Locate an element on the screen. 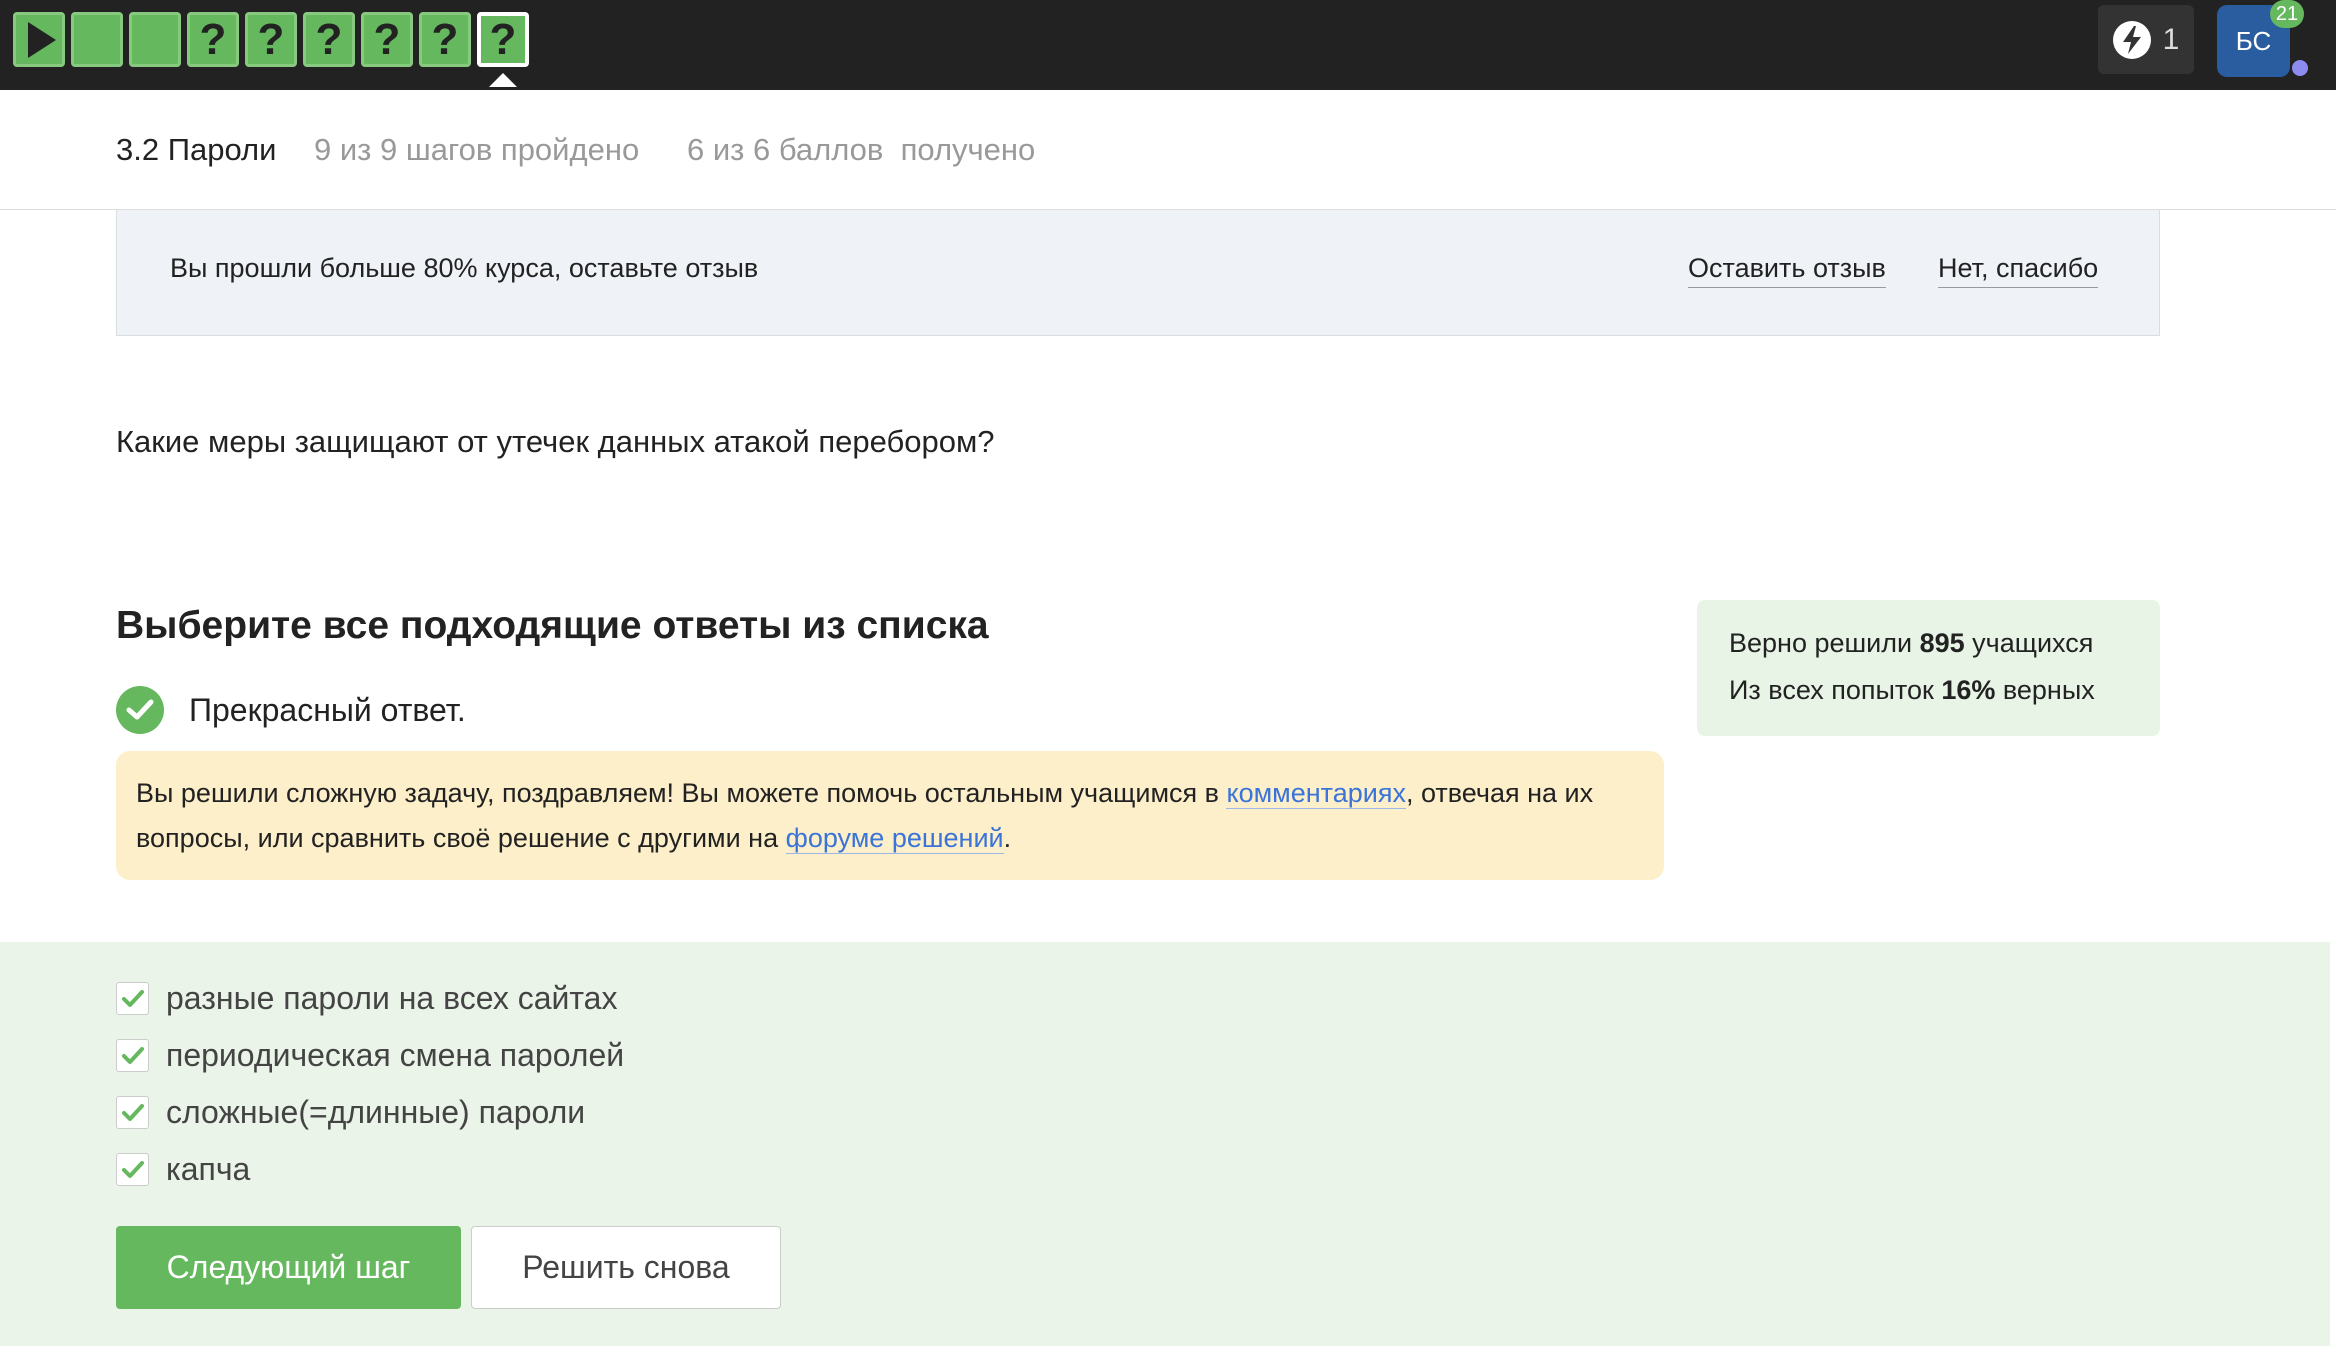  energy-button: 1 is located at coordinates (2146, 39).